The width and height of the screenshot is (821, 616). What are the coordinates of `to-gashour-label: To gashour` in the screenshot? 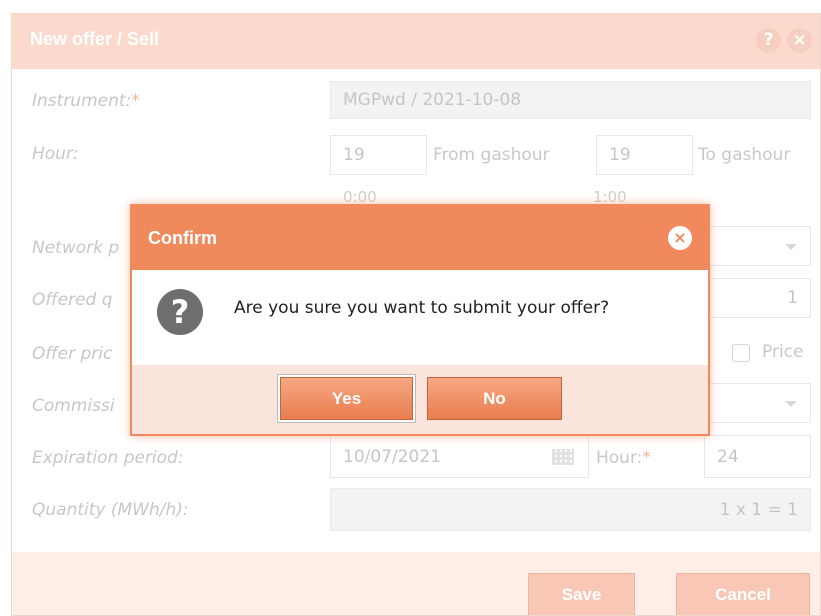 It's located at (744, 155).